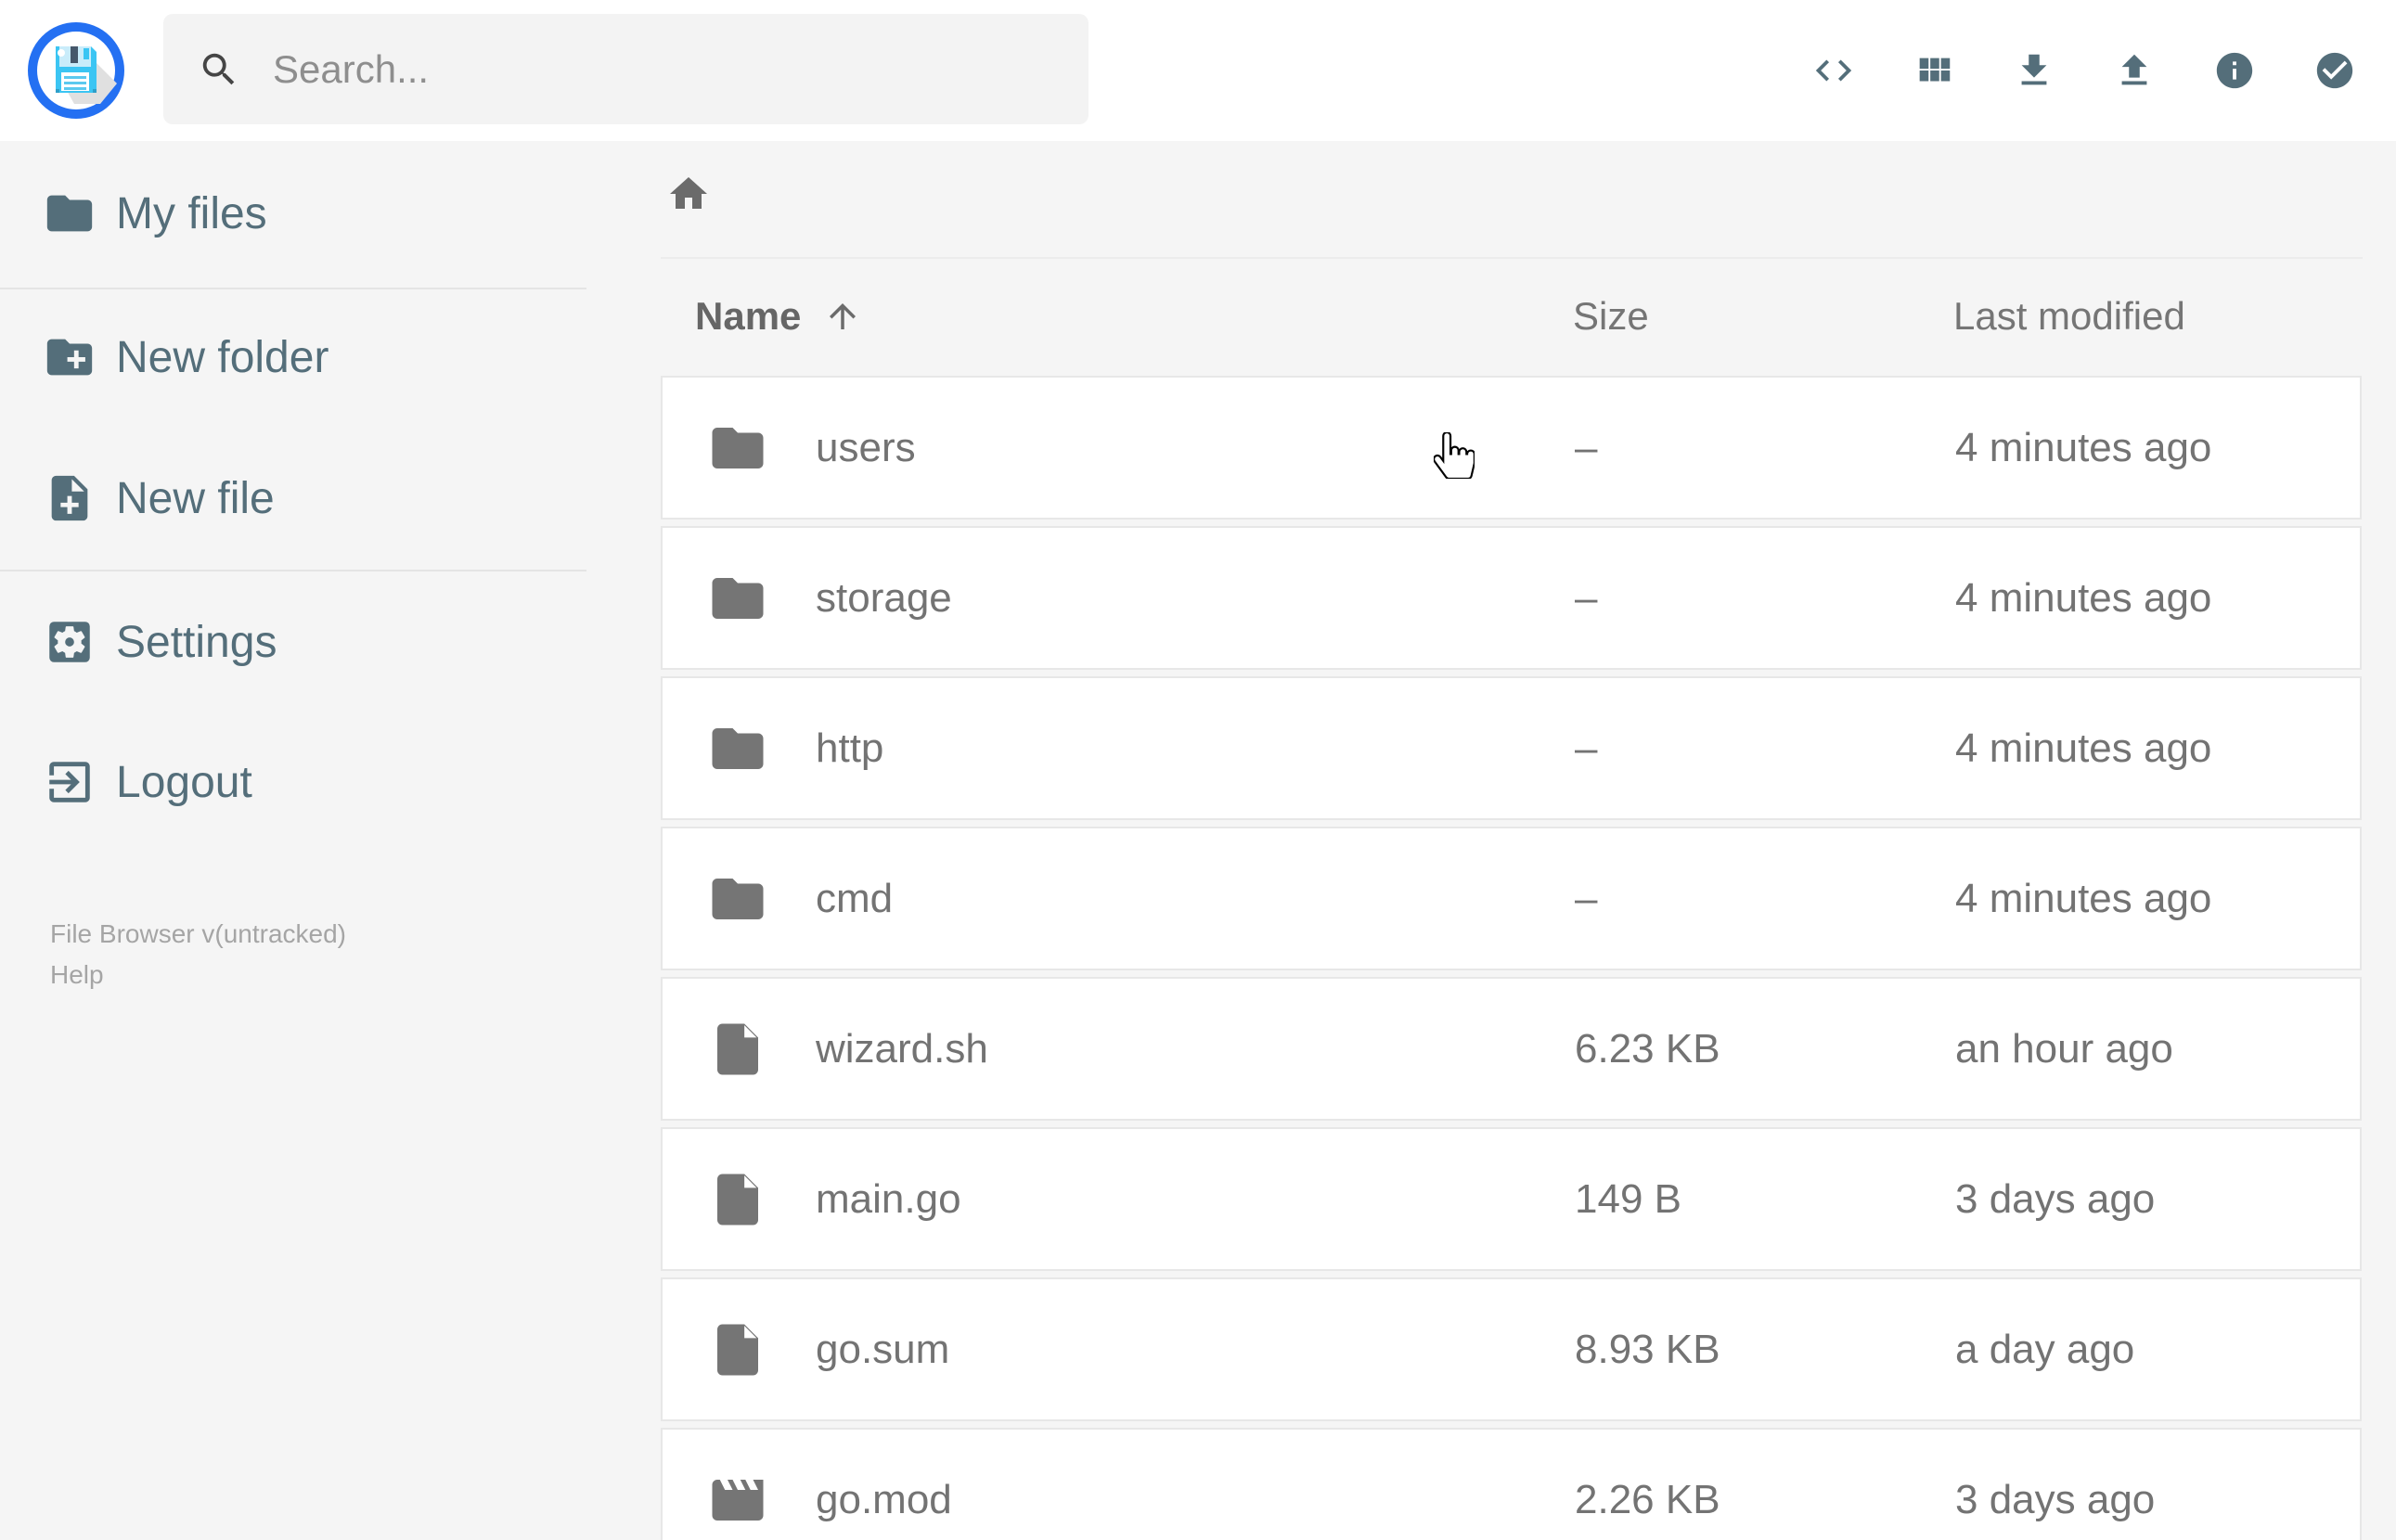 This screenshot has height=1540, width=2396. What do you see at coordinates (855, 898) in the screenshot?
I see `file-name: cmd` at bounding box center [855, 898].